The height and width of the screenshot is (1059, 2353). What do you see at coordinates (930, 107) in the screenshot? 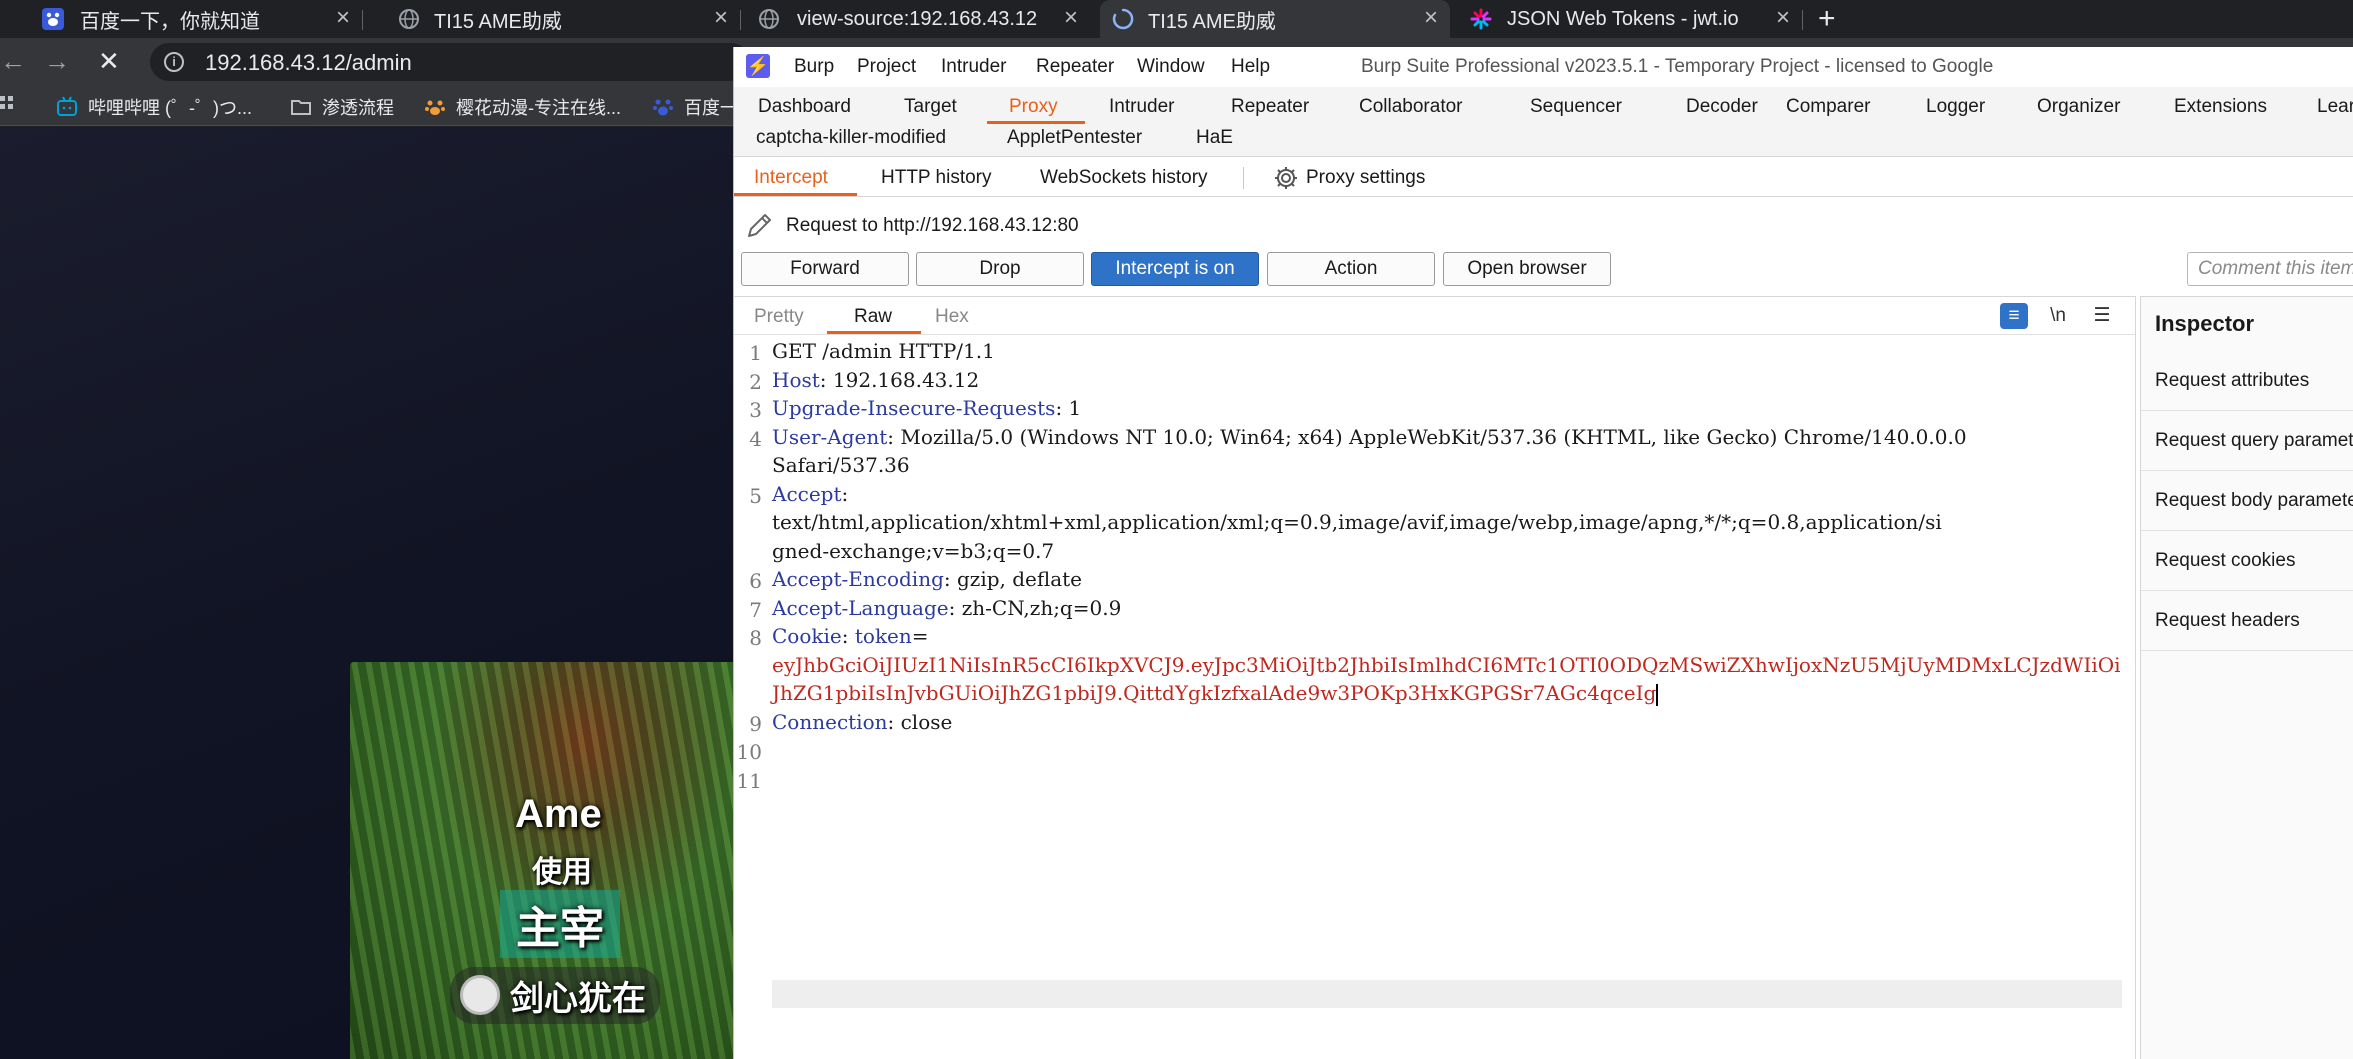
I see `tab-target: Target` at bounding box center [930, 107].